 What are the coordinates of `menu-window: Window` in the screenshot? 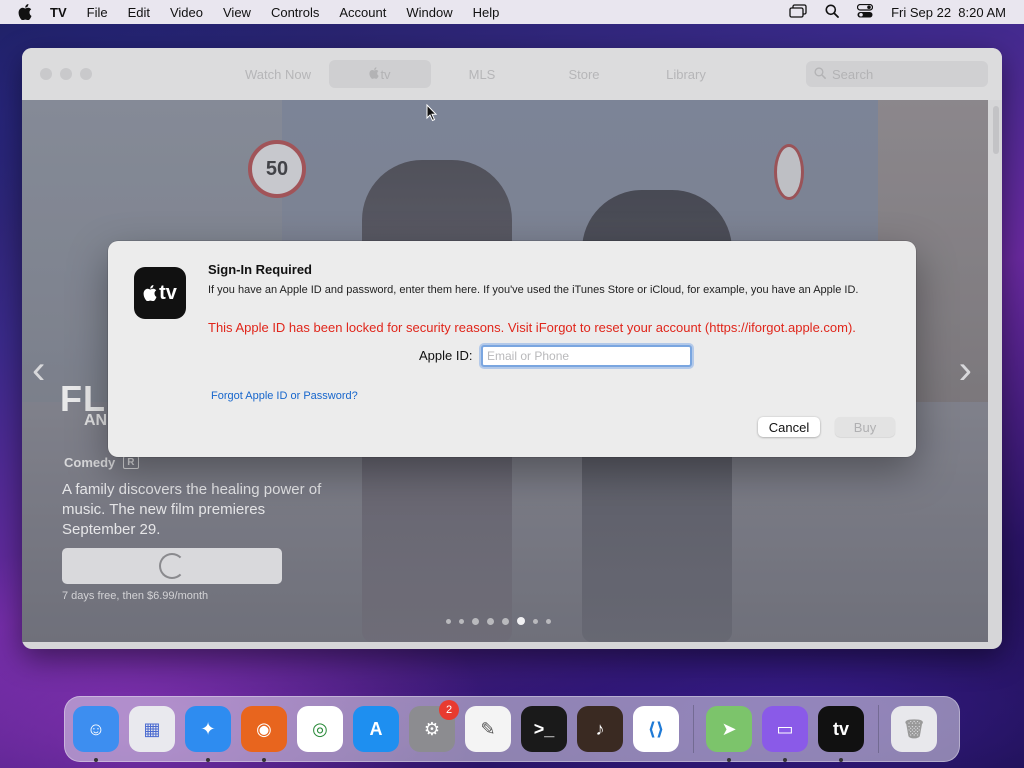 It's located at (429, 12).